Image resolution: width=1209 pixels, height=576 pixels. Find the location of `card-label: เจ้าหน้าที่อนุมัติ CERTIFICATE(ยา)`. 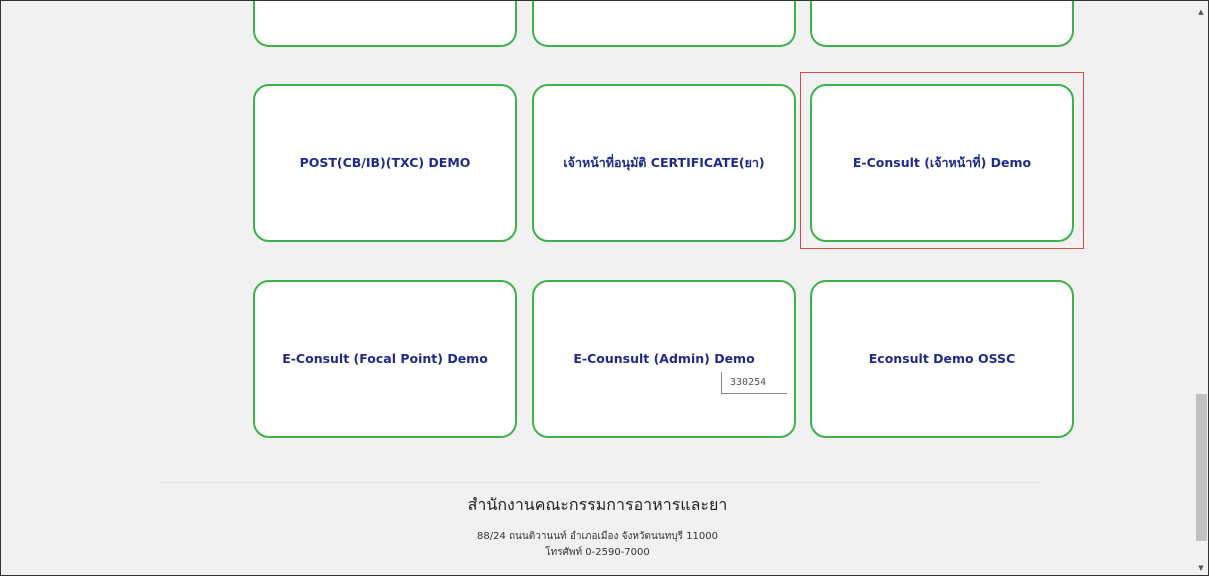

card-label: เจ้าหน้าที่อนุมัติ CERTIFICATE(ยา) is located at coordinates (664, 162).